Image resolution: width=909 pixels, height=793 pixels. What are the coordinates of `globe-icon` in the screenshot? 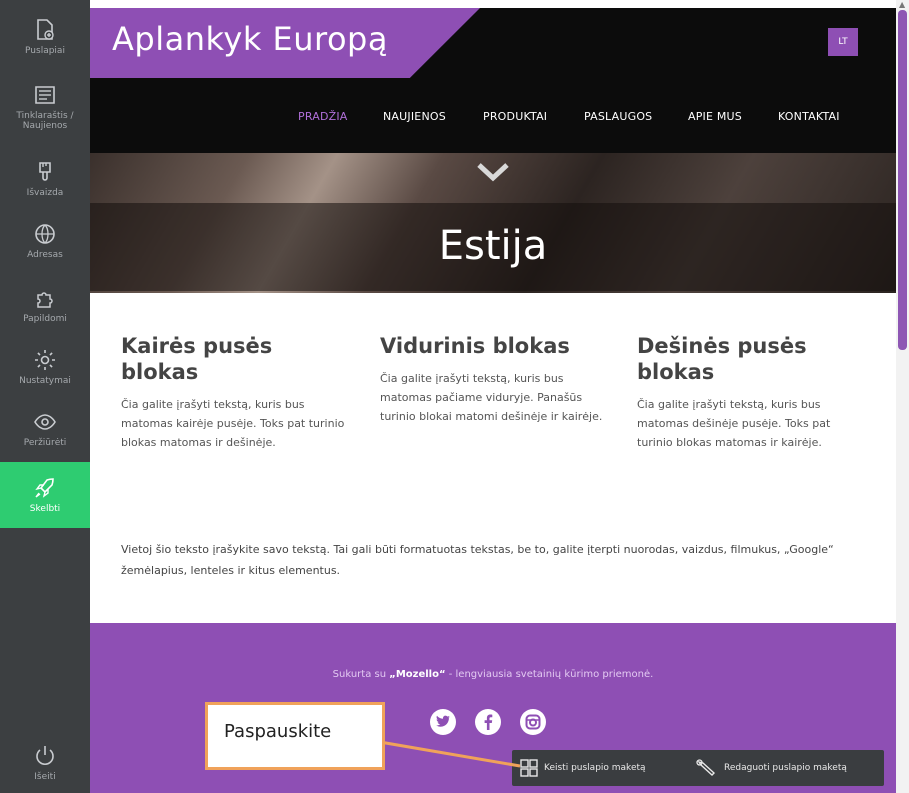 It's located at (45, 234).